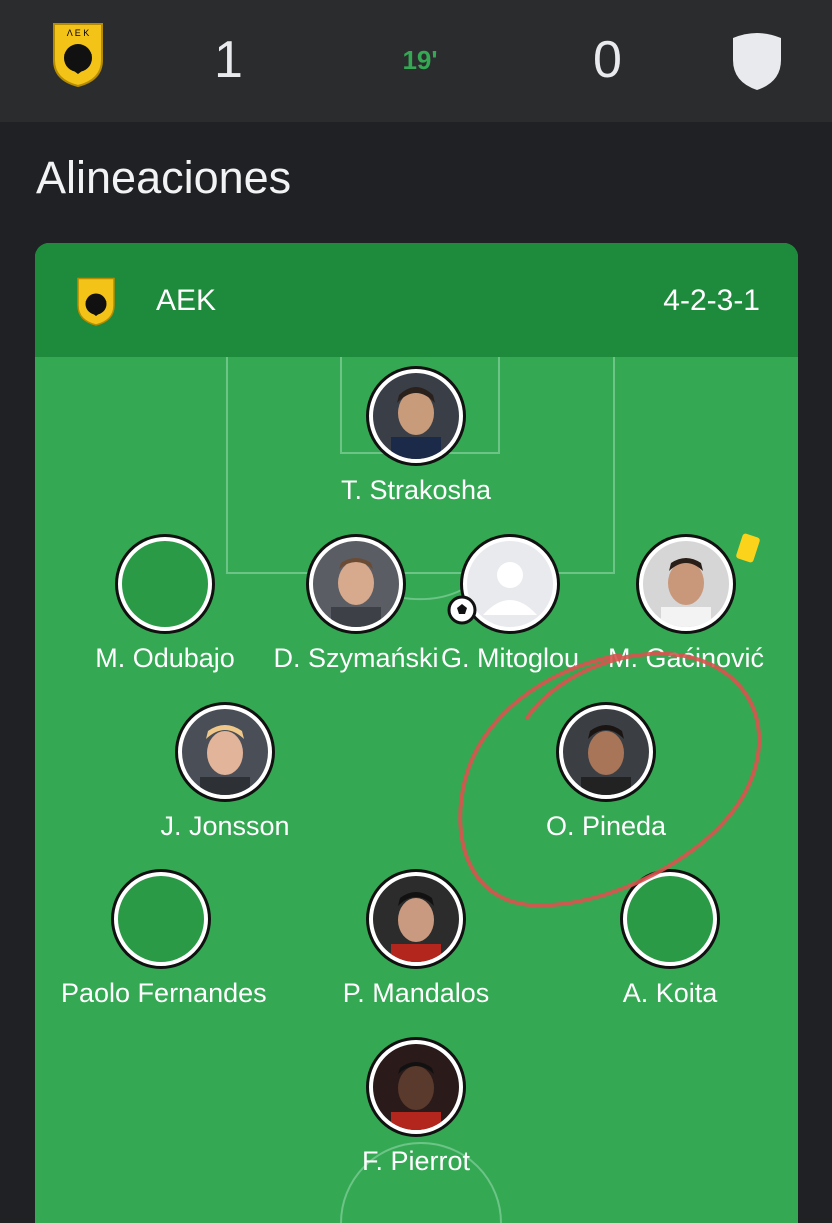 This screenshot has height=1223, width=832. I want to click on player-def-1: M. Odubajo, so click(165, 606).